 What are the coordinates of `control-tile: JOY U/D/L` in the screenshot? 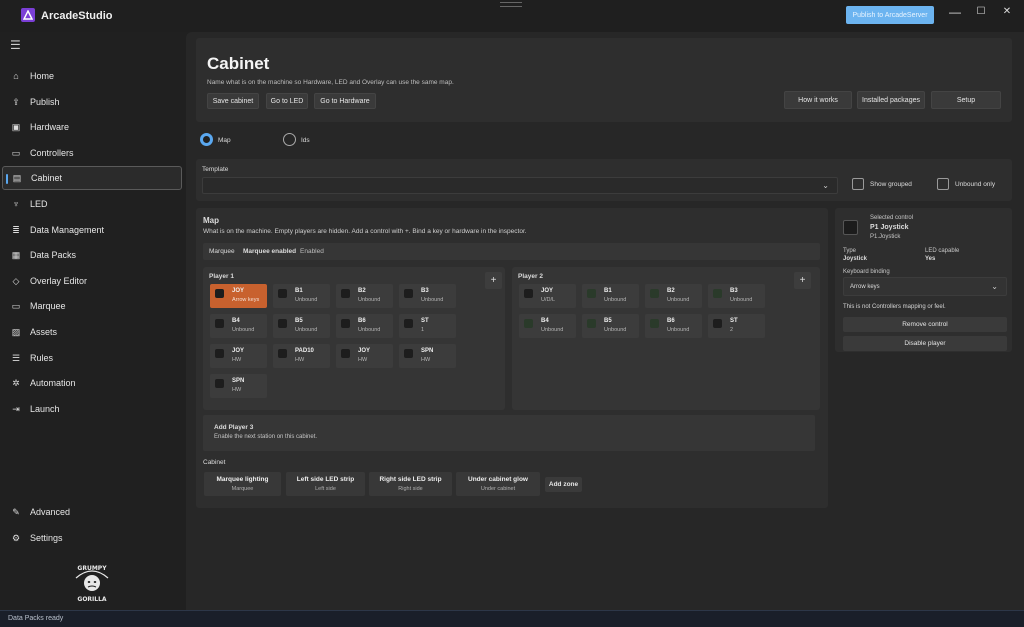 It's located at (547, 296).